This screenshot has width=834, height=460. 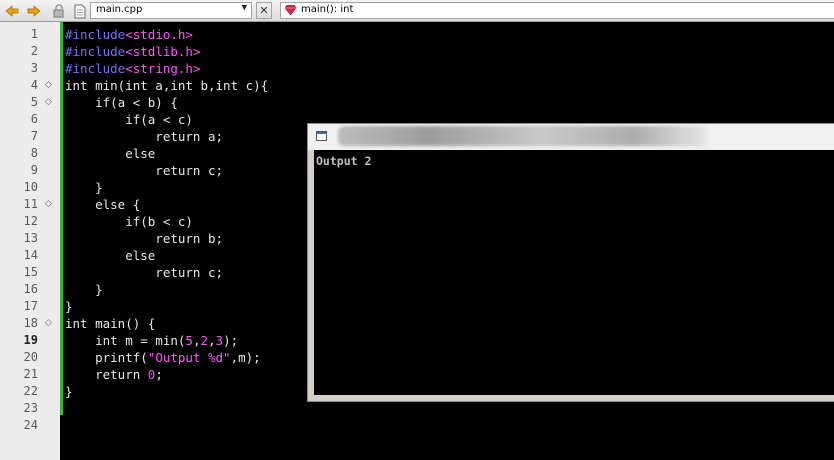 I want to click on line-number: 4, so click(x=34, y=85).